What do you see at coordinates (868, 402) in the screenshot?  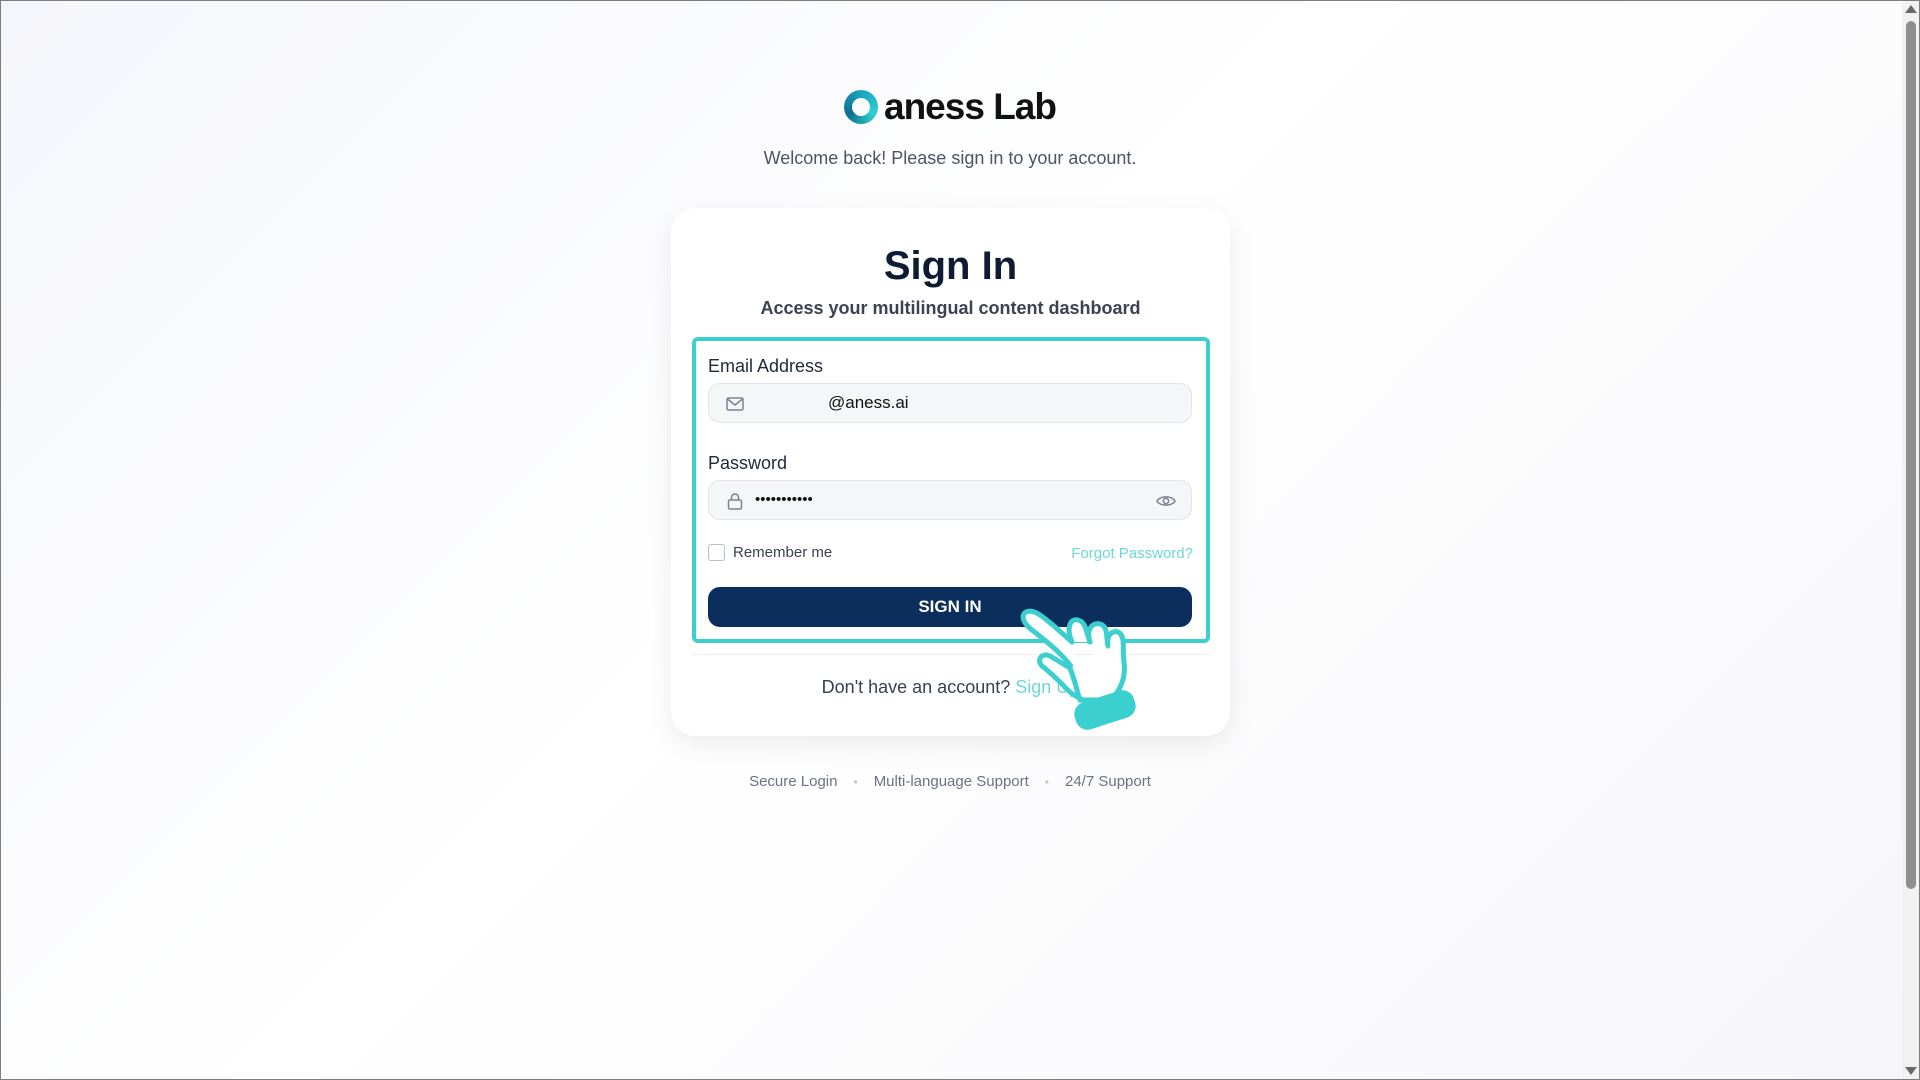 I see `email-value: @aness.ai` at bounding box center [868, 402].